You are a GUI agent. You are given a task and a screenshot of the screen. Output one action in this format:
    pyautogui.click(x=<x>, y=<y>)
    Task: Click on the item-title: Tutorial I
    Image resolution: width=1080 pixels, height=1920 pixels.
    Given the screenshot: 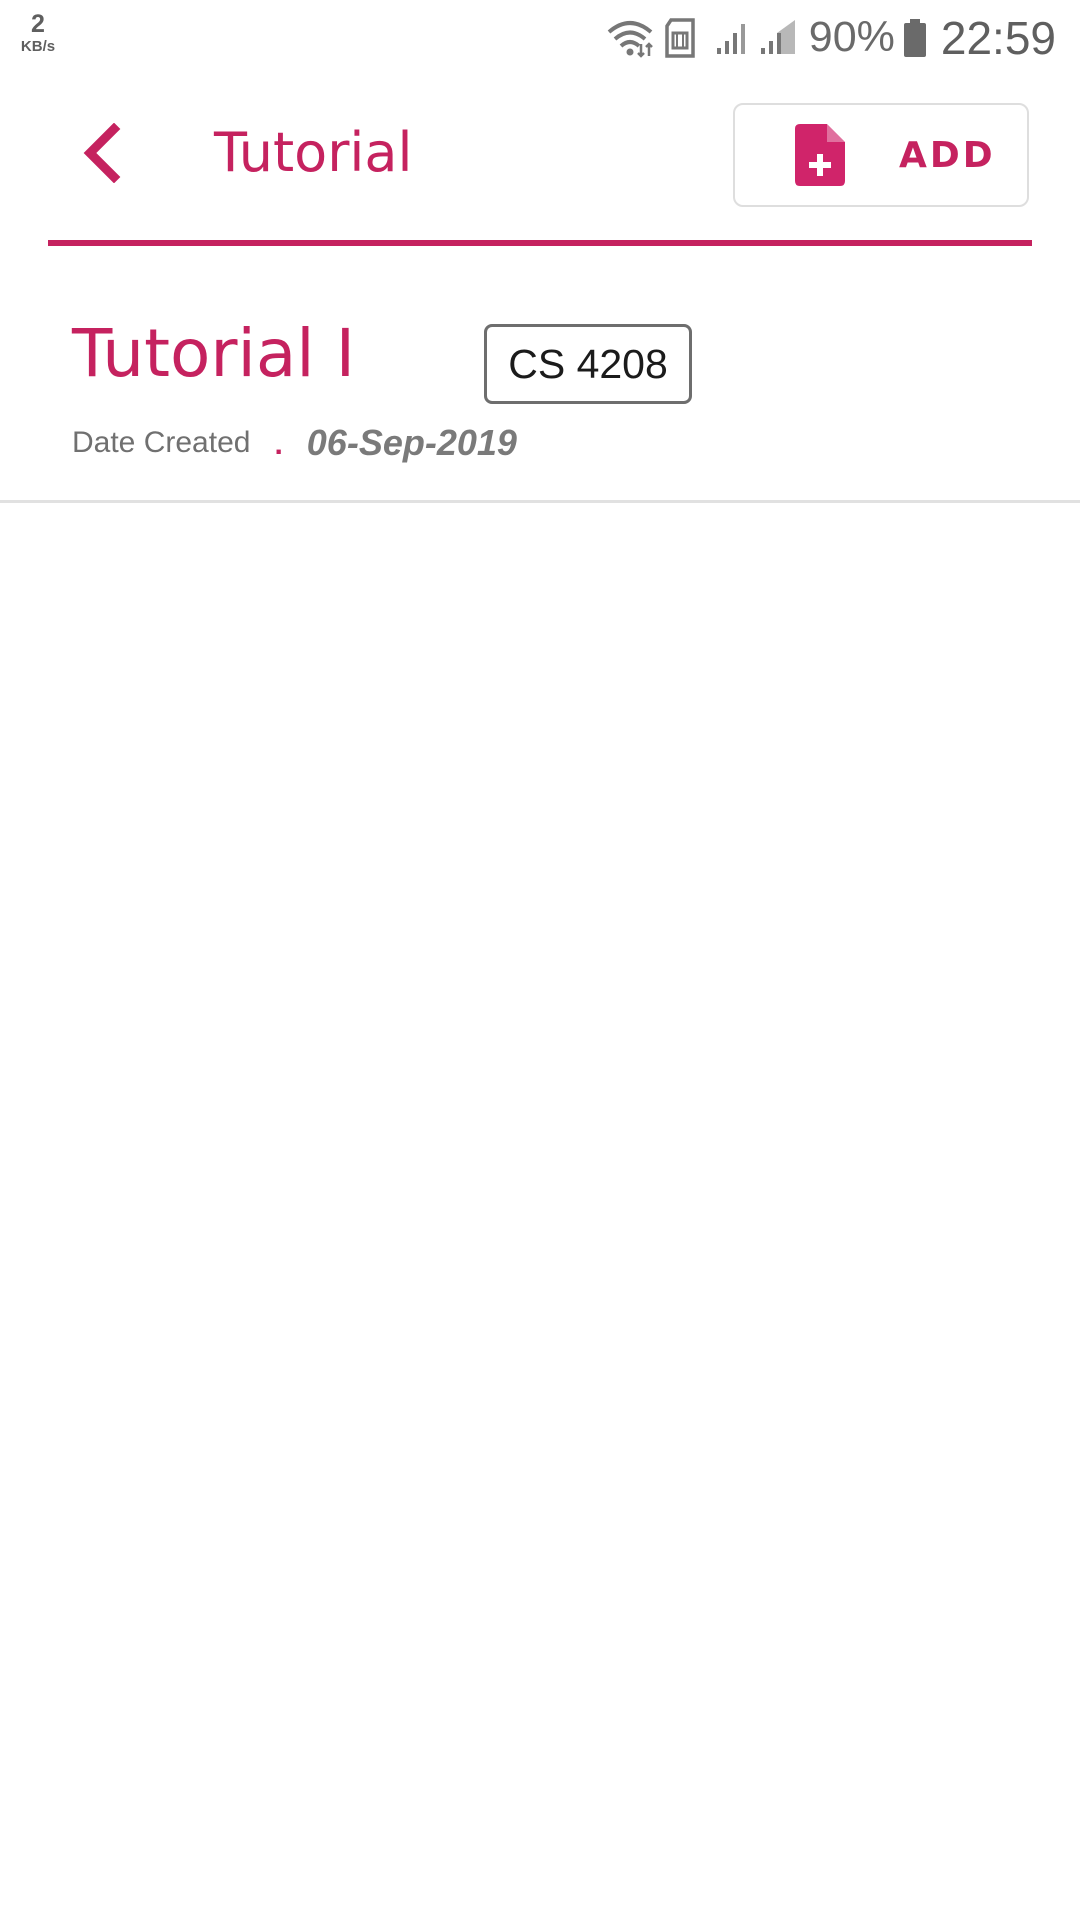 What is the action you would take?
    pyautogui.click(x=214, y=353)
    